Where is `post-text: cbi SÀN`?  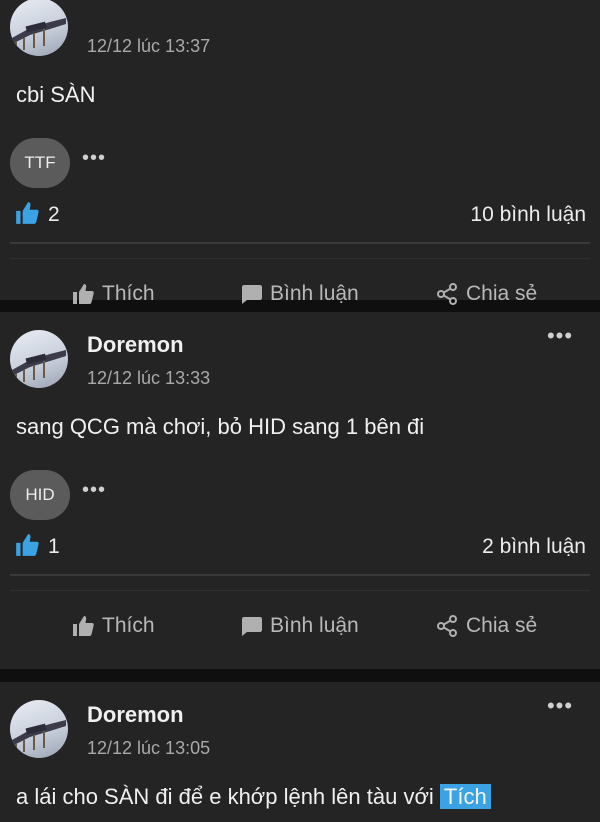
post-text: cbi SÀN is located at coordinates (56, 94).